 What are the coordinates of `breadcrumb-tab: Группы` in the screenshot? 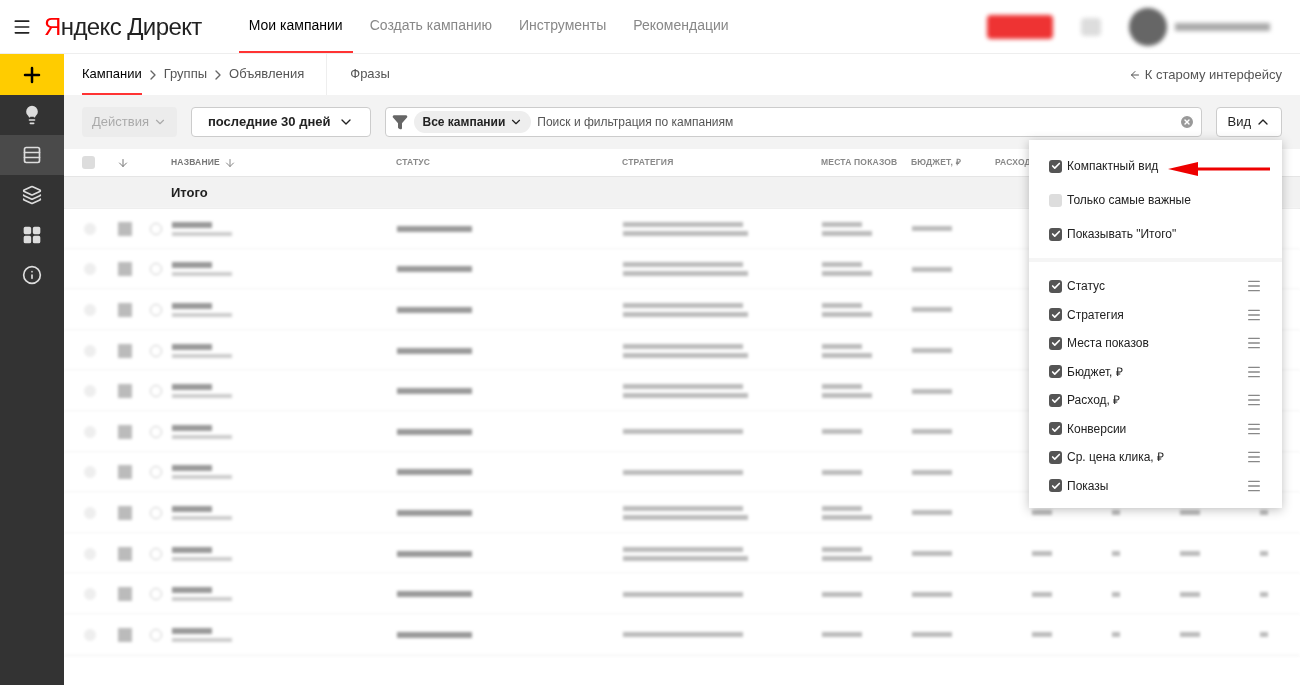 It's located at (185, 74).